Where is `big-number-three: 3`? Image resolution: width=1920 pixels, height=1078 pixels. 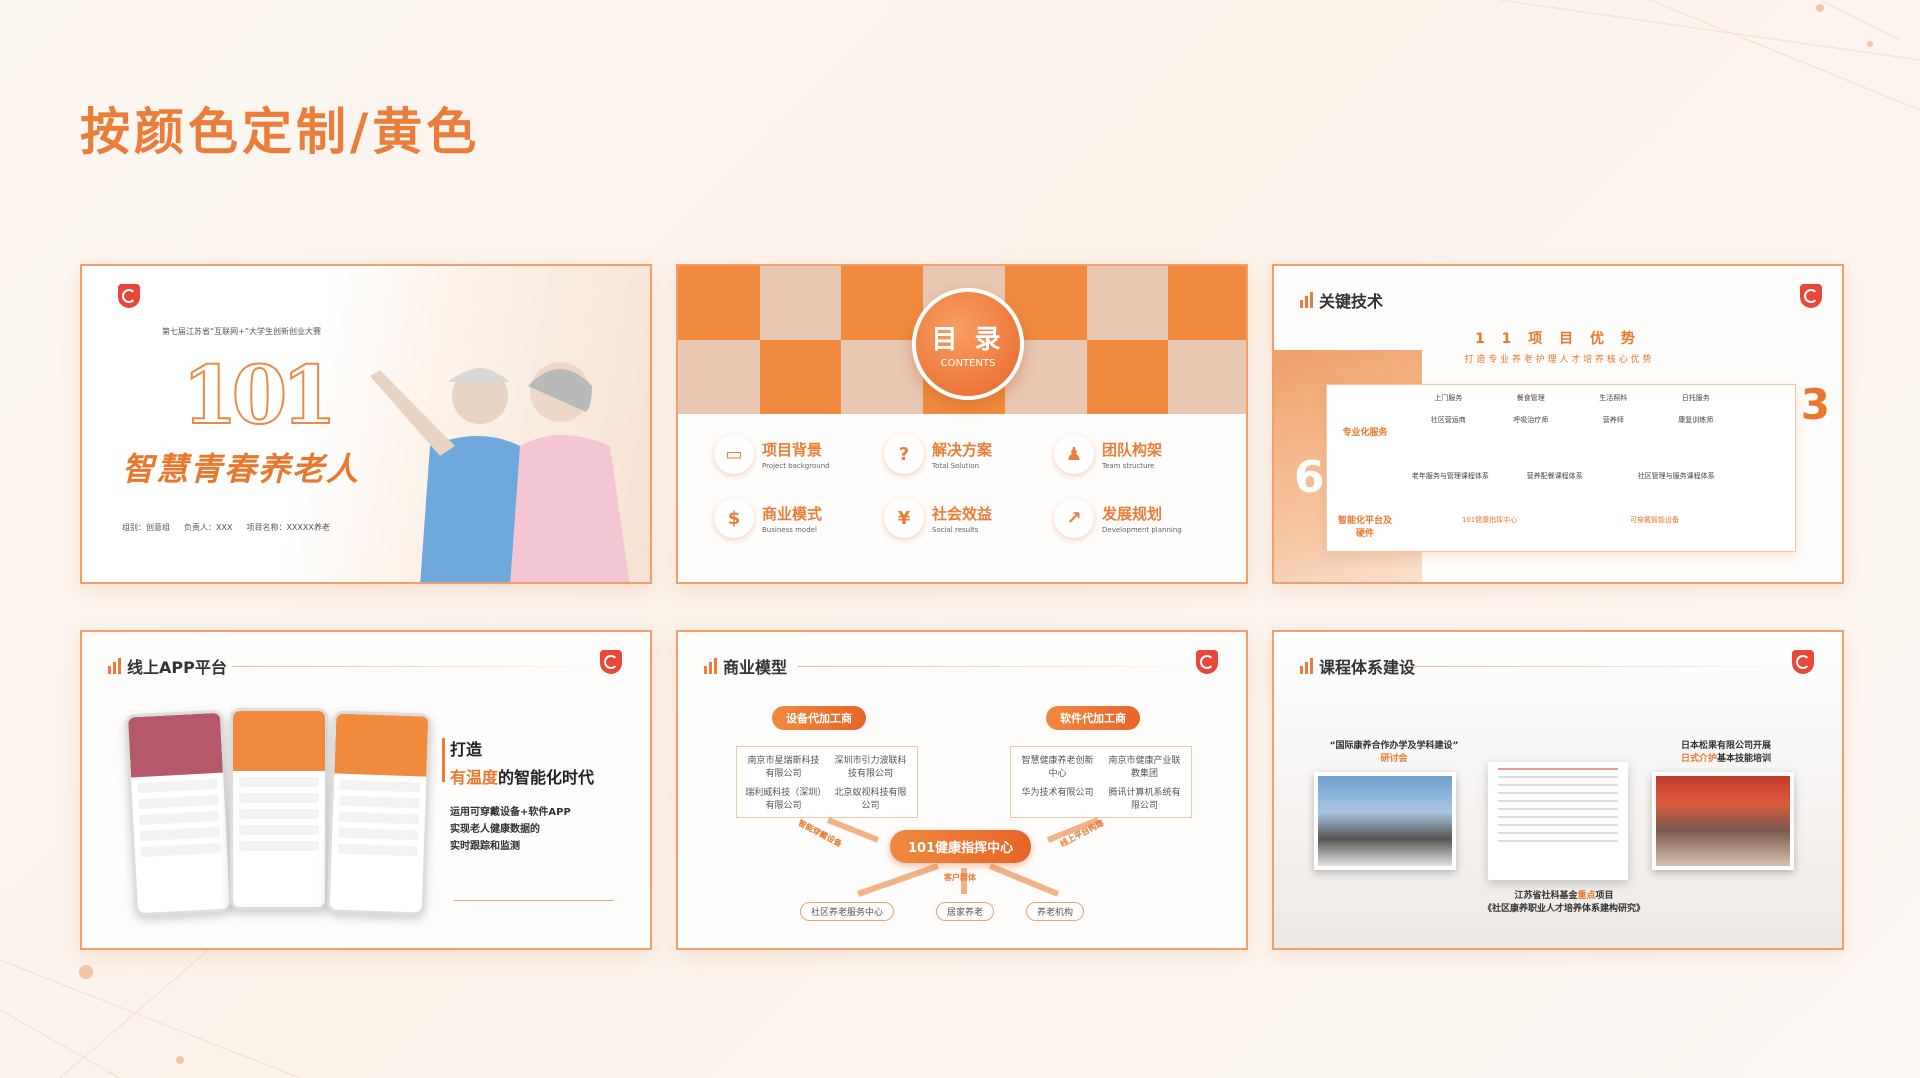 big-number-three: 3 is located at coordinates (1815, 404).